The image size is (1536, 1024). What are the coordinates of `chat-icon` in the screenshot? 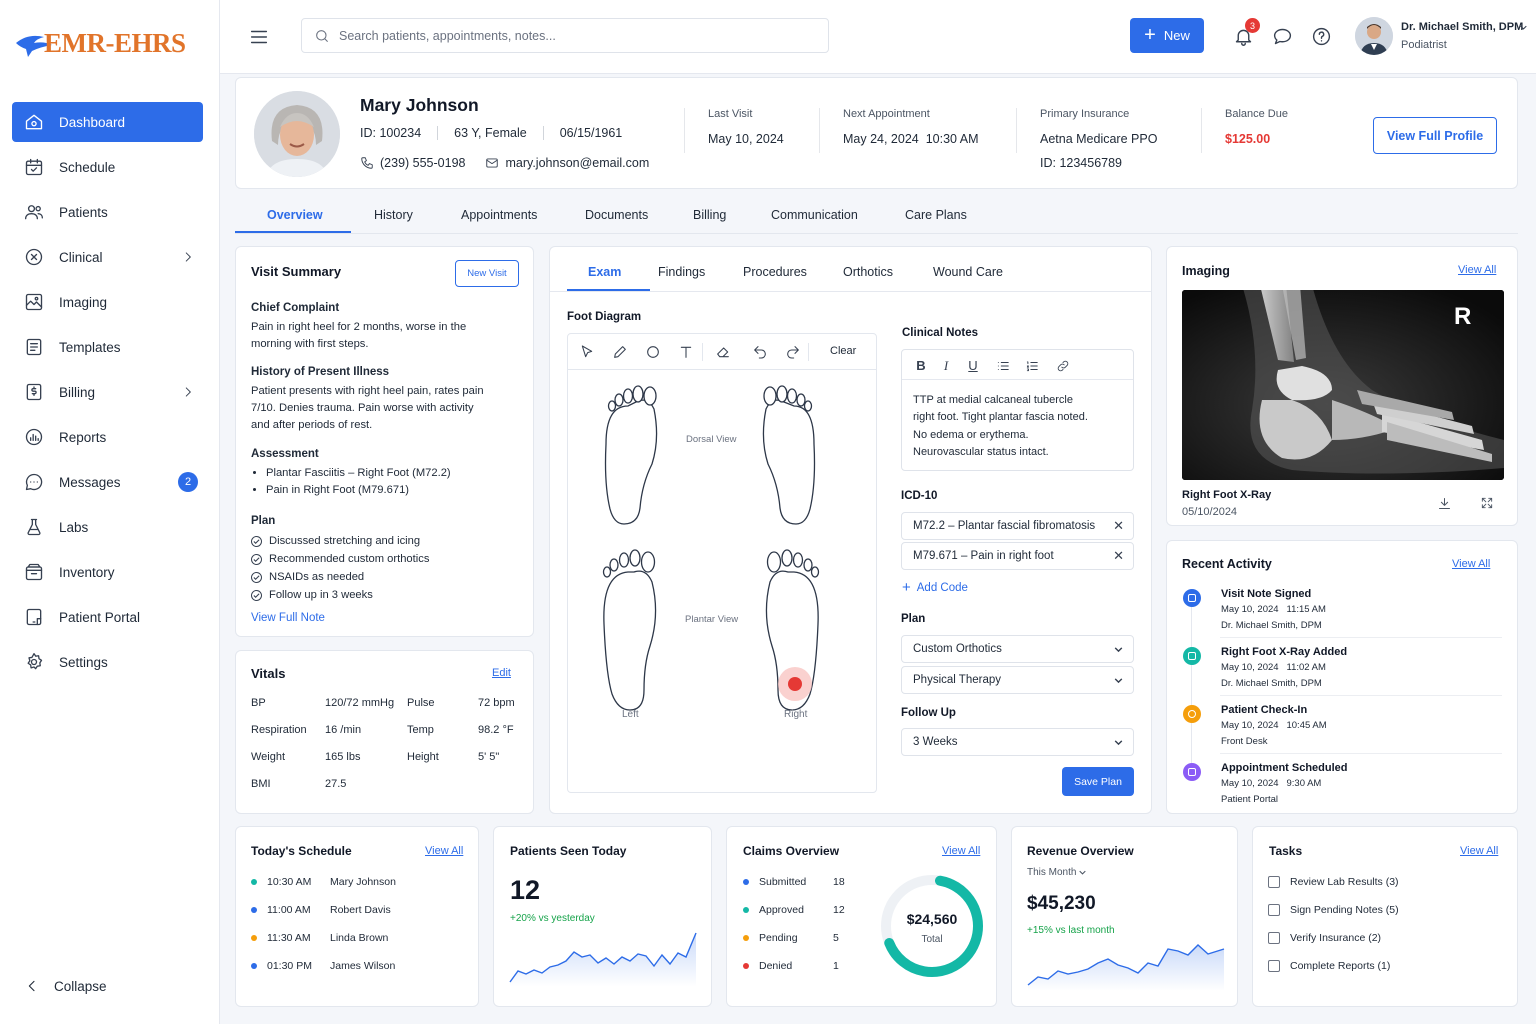 It's located at (1282, 36).